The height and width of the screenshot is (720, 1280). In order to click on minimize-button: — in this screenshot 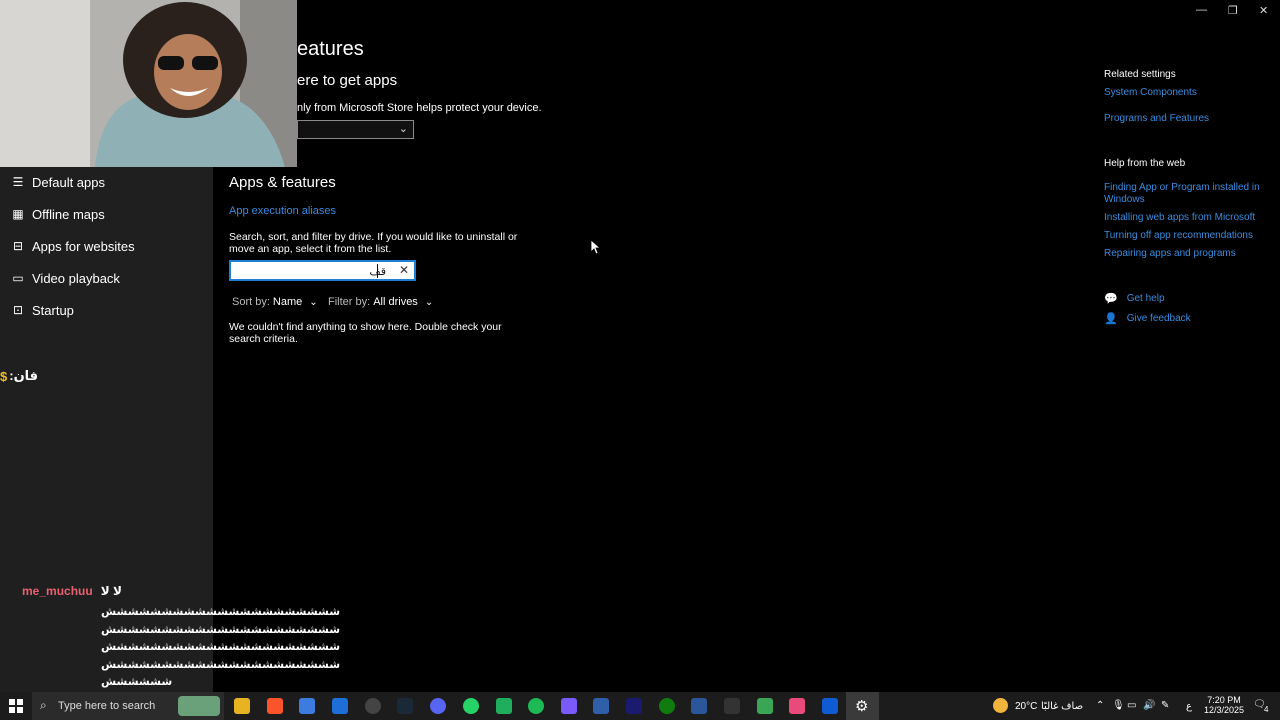, I will do `click(1201, 10)`.